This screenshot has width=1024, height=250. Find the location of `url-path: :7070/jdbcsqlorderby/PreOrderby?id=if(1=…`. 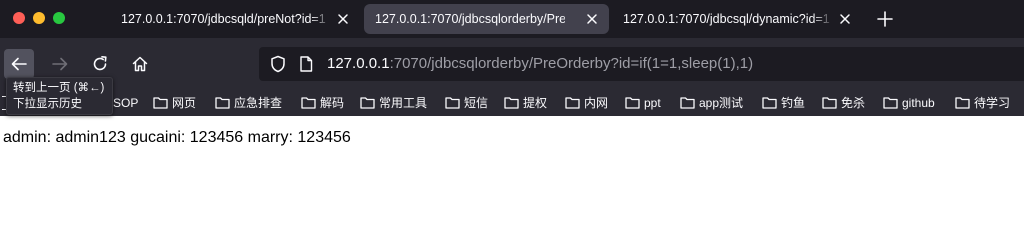

url-path: :7070/jdbcsqlorderby/PreOrderby?id=if(1=… is located at coordinates (571, 63).